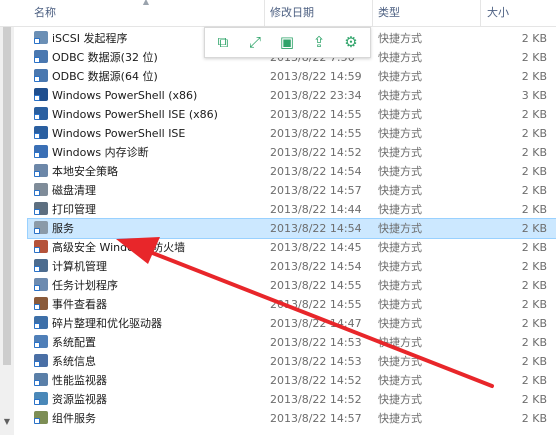  Describe the element at coordinates (74, 361) in the screenshot. I see `file-name: 系统信息` at that location.